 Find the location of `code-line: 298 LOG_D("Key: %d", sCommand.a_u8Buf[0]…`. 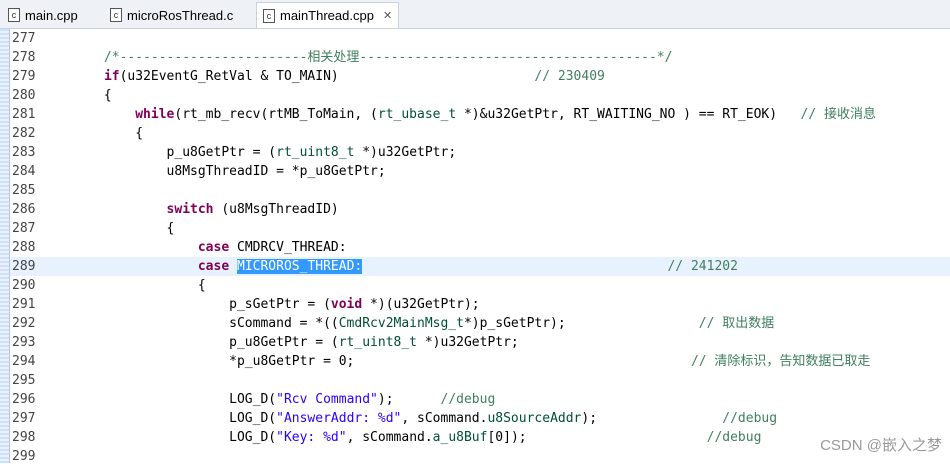

code-line: 298 LOG_D("Key: %d", sCommand.a_u8Buf[0]… is located at coordinates (480, 437).